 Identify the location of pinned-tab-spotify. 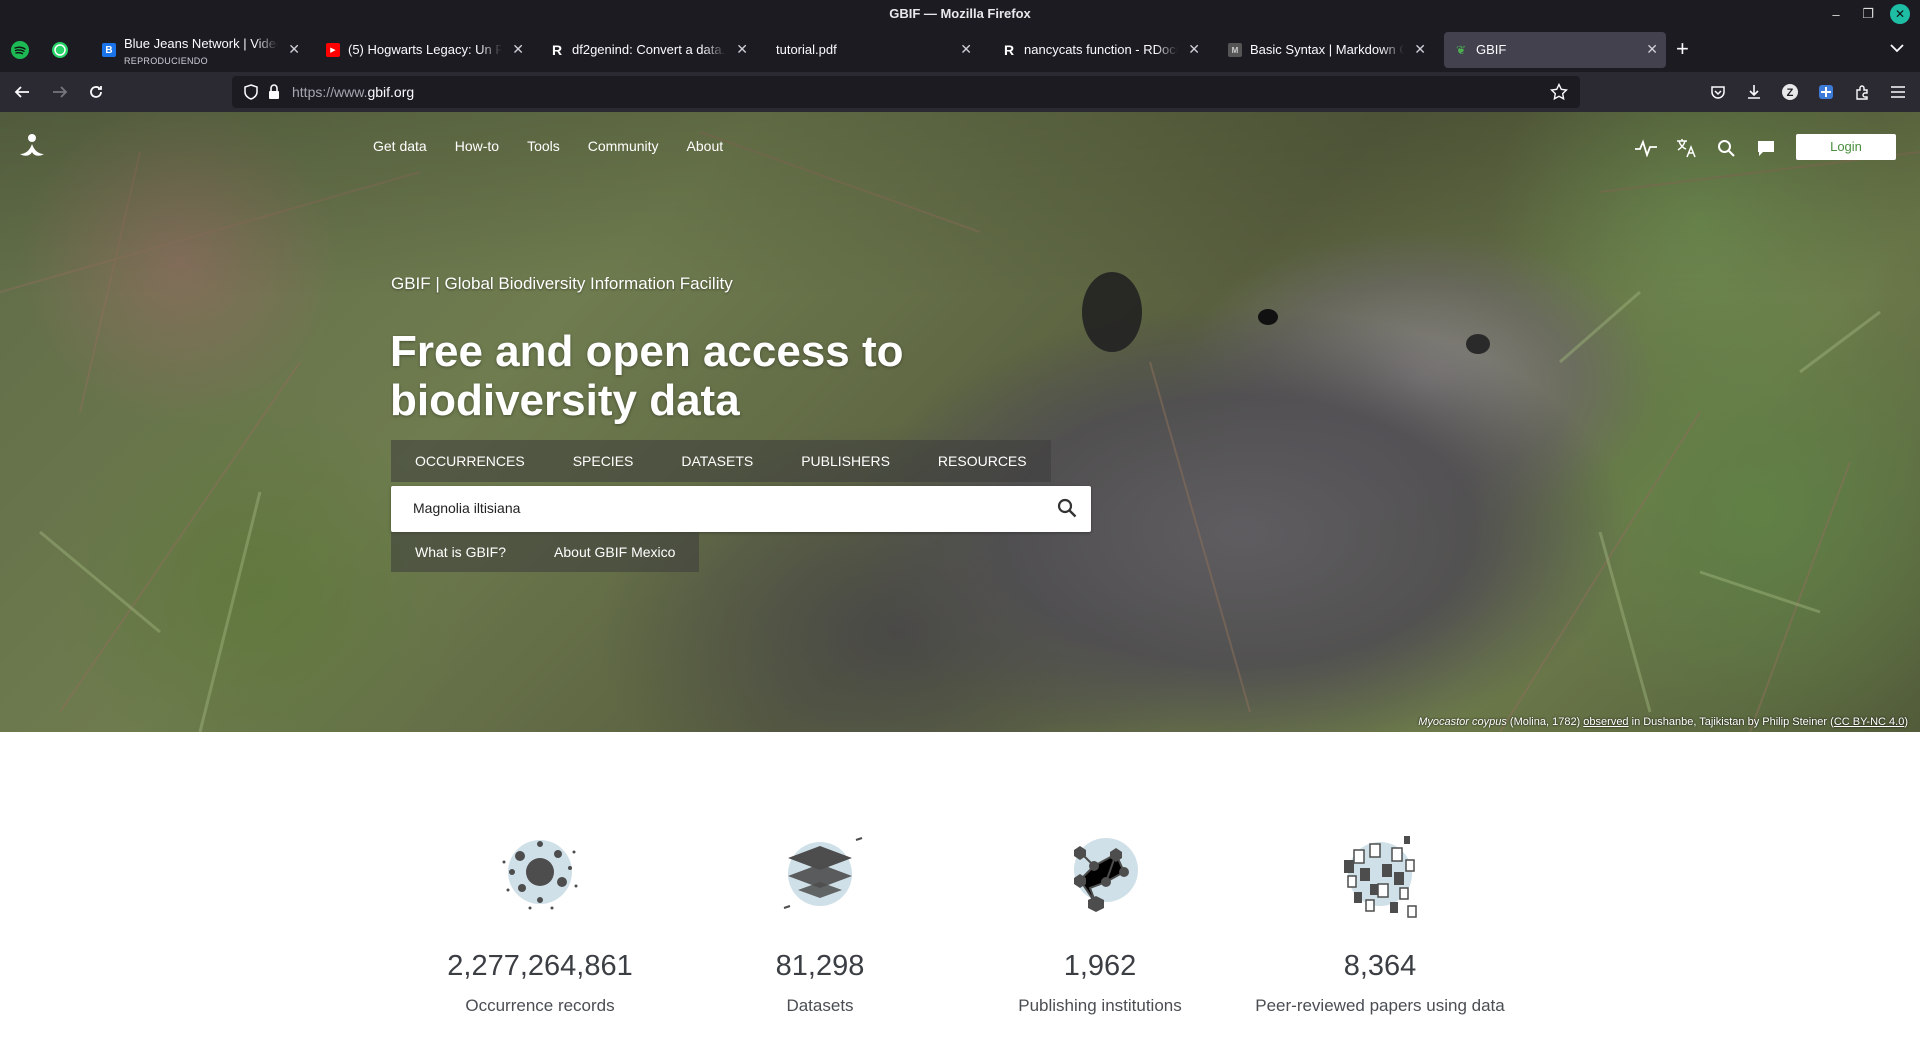
(20, 50).